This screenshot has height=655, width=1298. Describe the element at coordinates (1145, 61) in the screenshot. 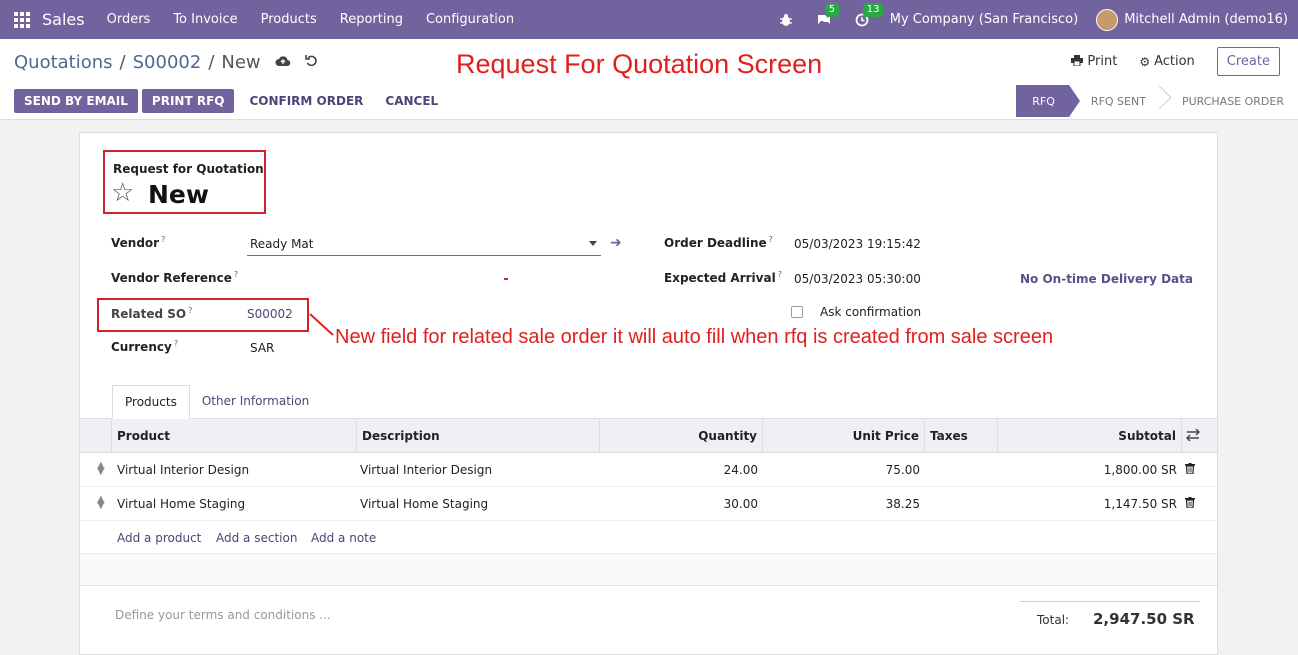

I see `gear-icon: ⚙` at that location.